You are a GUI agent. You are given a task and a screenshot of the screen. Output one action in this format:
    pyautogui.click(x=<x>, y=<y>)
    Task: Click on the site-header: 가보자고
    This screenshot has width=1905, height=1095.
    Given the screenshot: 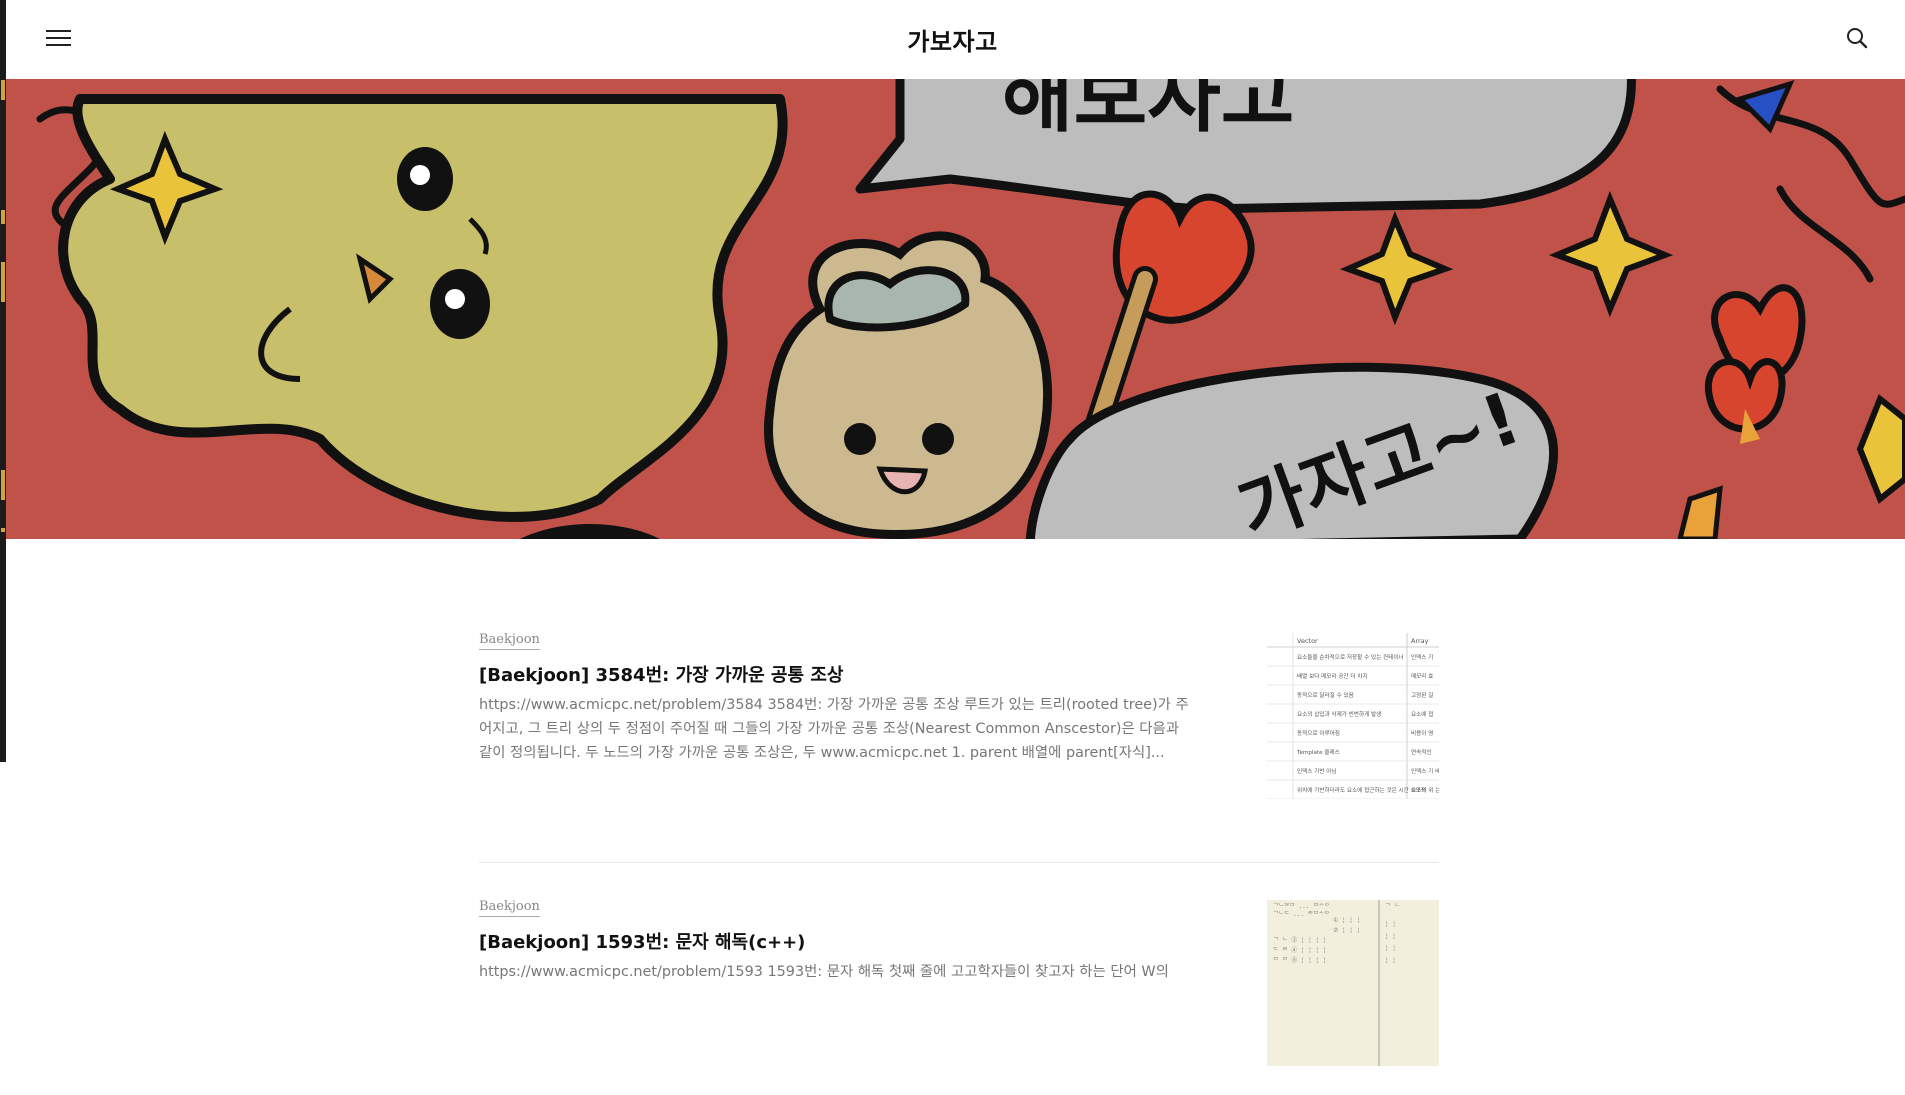 What is the action you would take?
    pyautogui.click(x=952, y=39)
    